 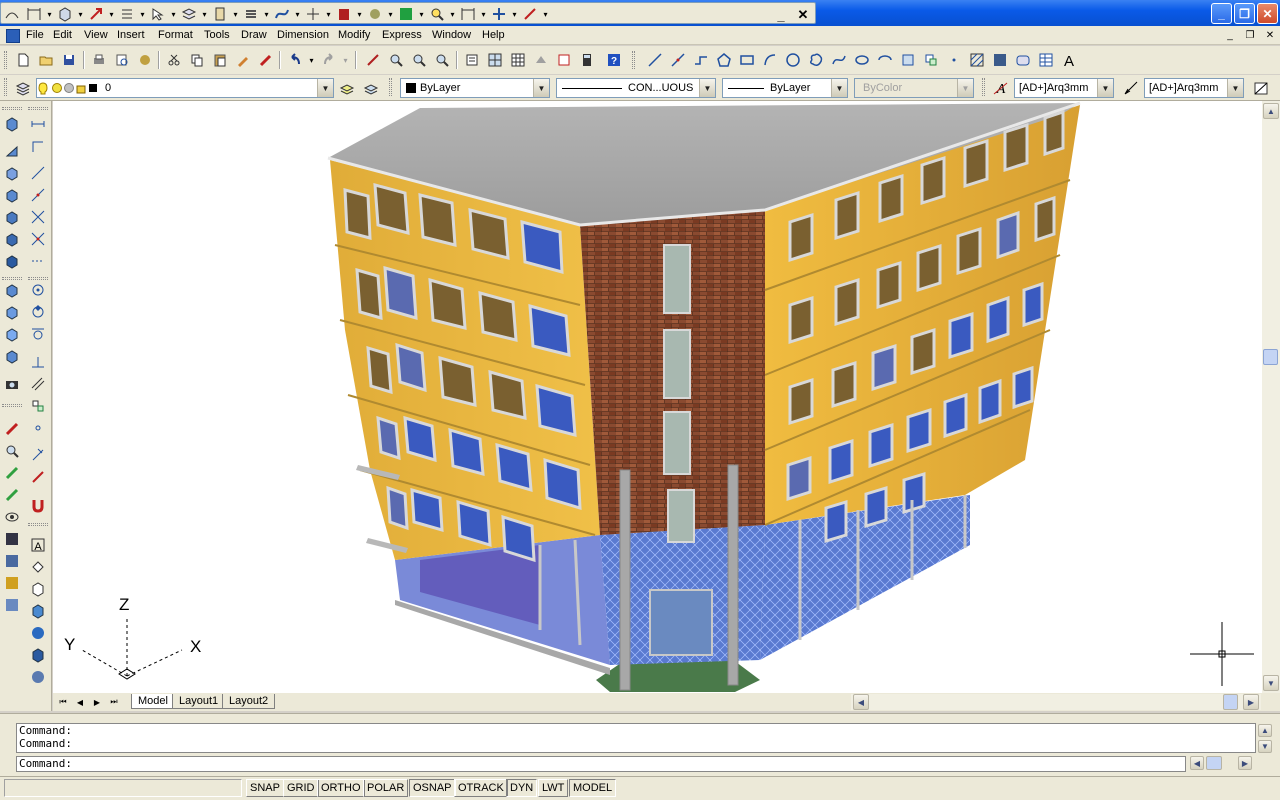 I want to click on layer-combo: 0 ▼, so click(x=185, y=88).